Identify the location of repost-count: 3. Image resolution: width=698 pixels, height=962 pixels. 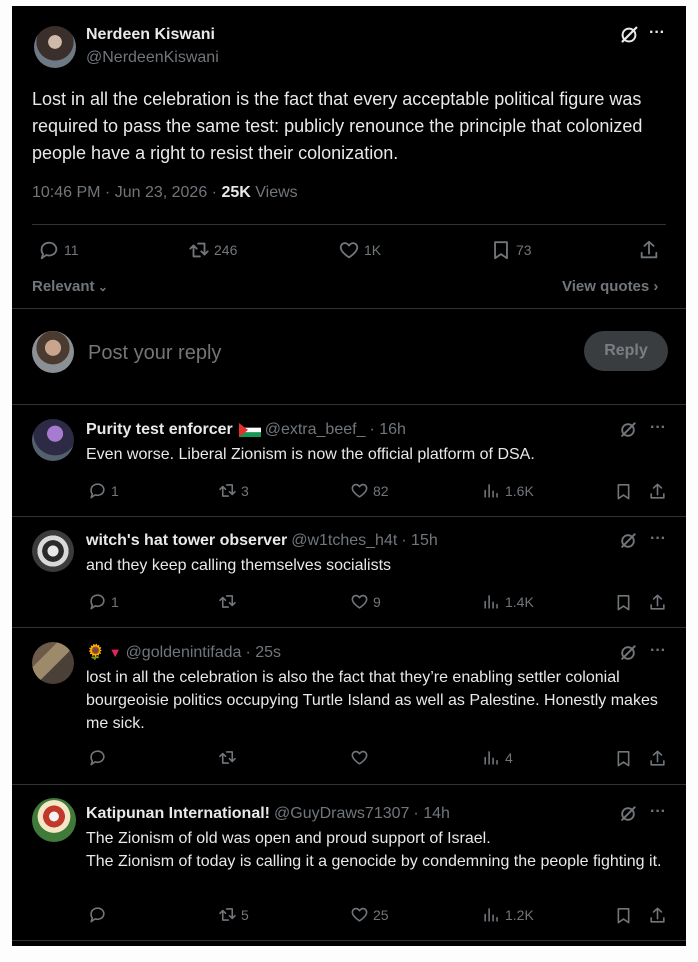
(245, 490).